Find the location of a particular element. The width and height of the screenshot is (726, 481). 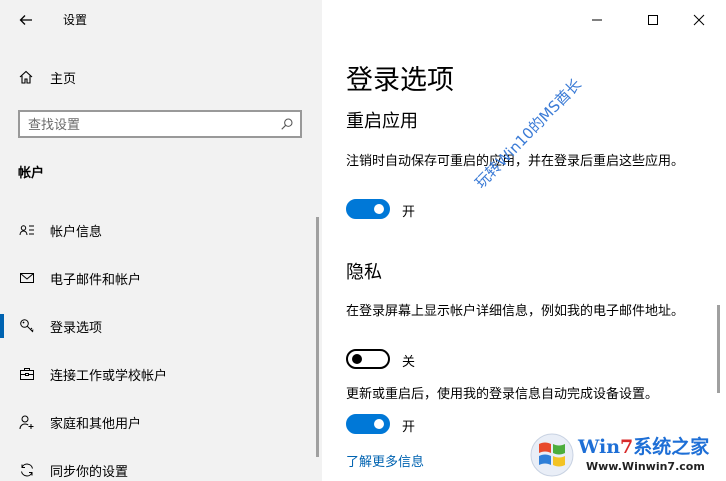

key-icon is located at coordinates (27, 326).